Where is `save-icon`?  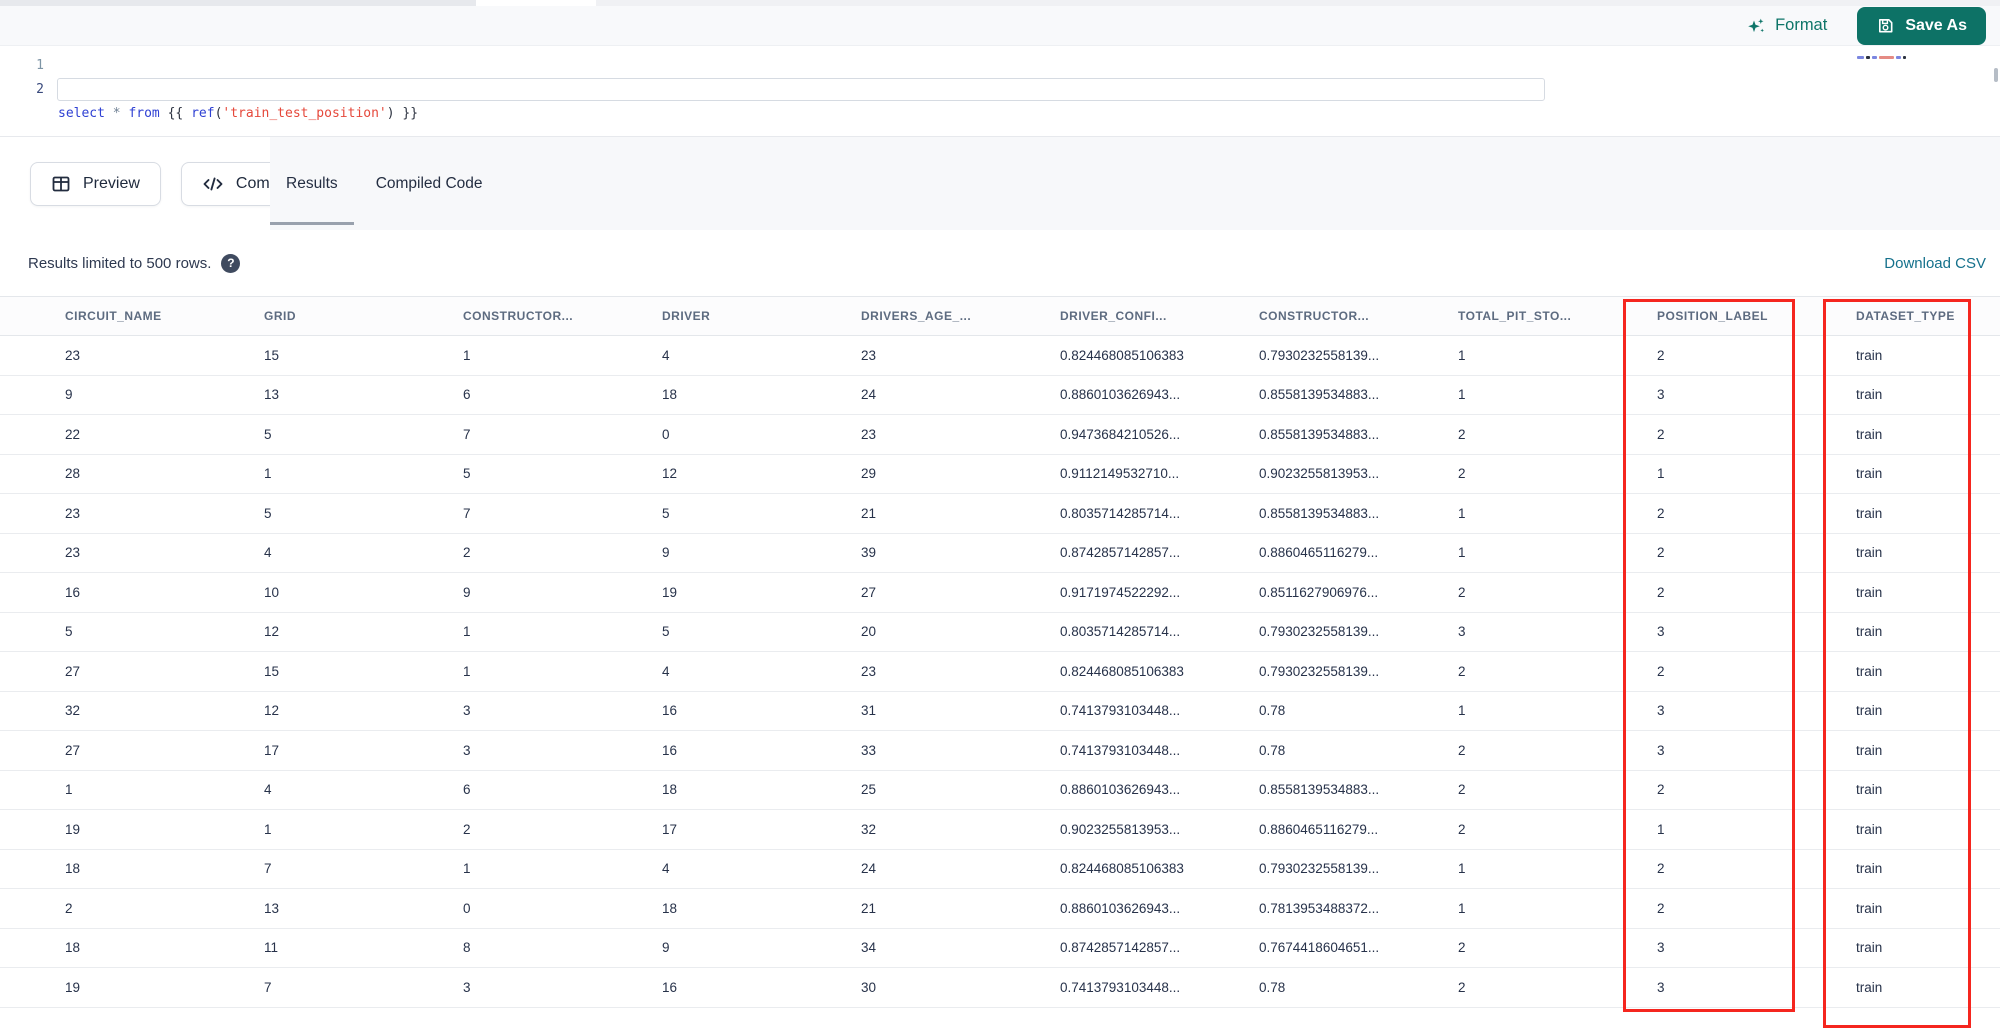
save-icon is located at coordinates (1885, 25).